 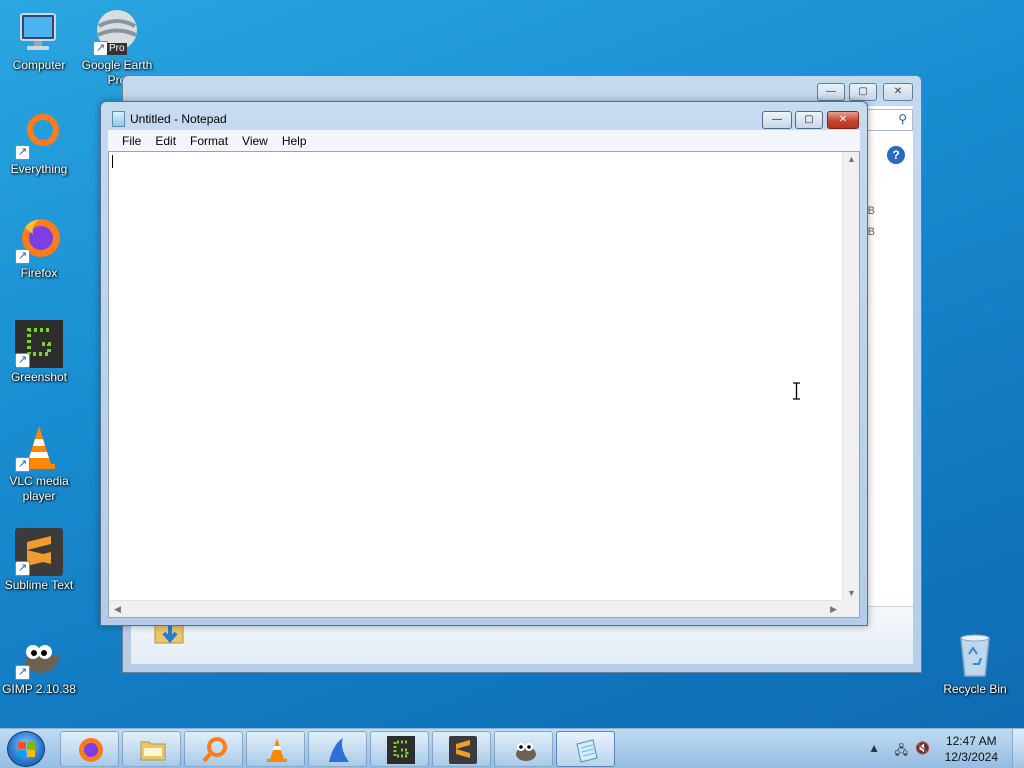 What do you see at coordinates (39, 377) in the screenshot?
I see `desktop-icon-label: Greenshot` at bounding box center [39, 377].